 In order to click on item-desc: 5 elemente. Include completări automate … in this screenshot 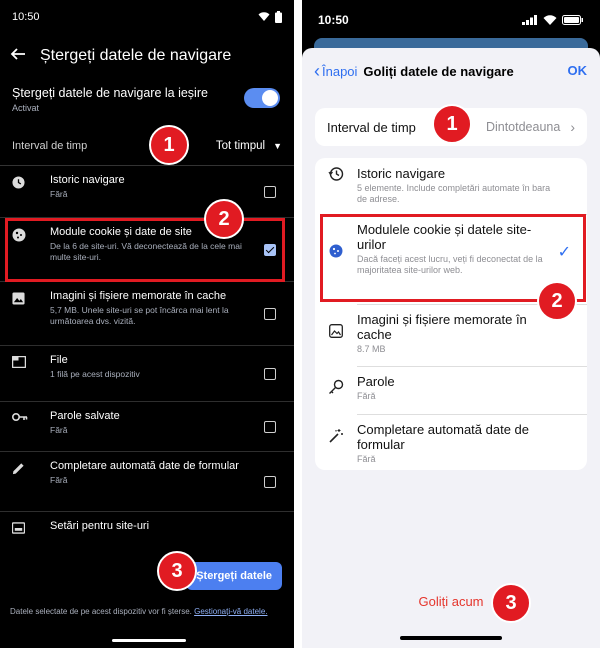, I will do `click(454, 193)`.